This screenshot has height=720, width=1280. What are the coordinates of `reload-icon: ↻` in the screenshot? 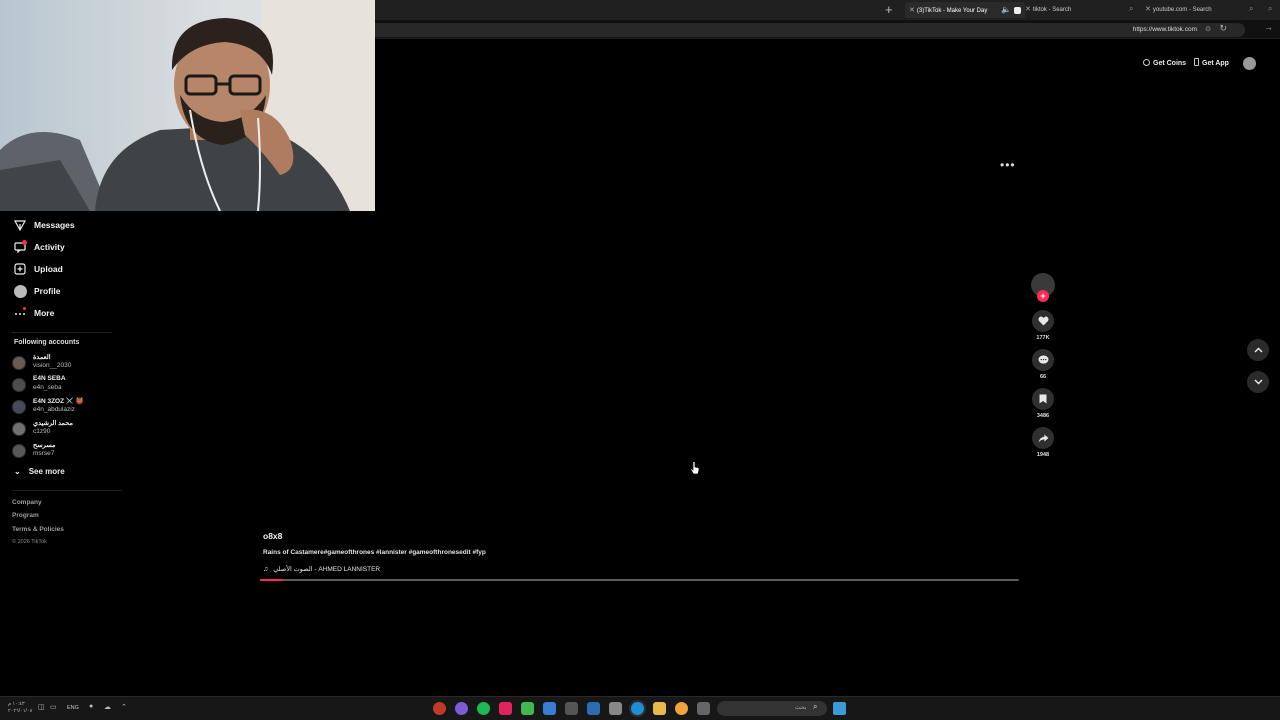 It's located at (1223, 28).